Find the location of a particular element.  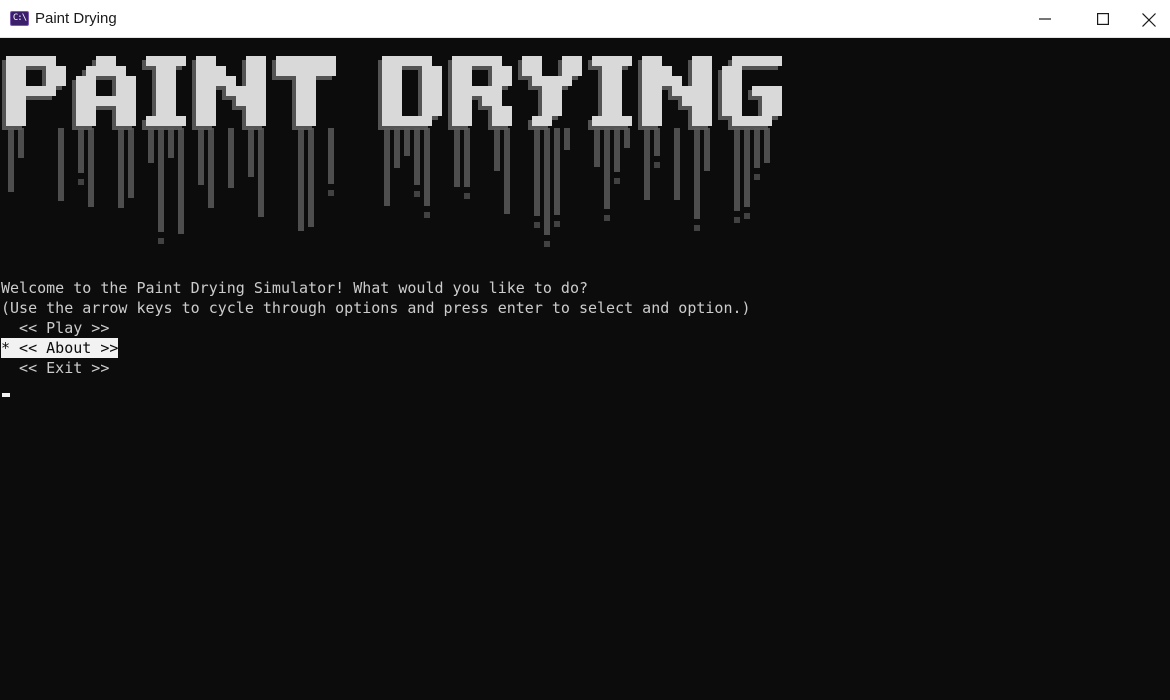

menu-option-exit: << Exit >> is located at coordinates (55, 368).